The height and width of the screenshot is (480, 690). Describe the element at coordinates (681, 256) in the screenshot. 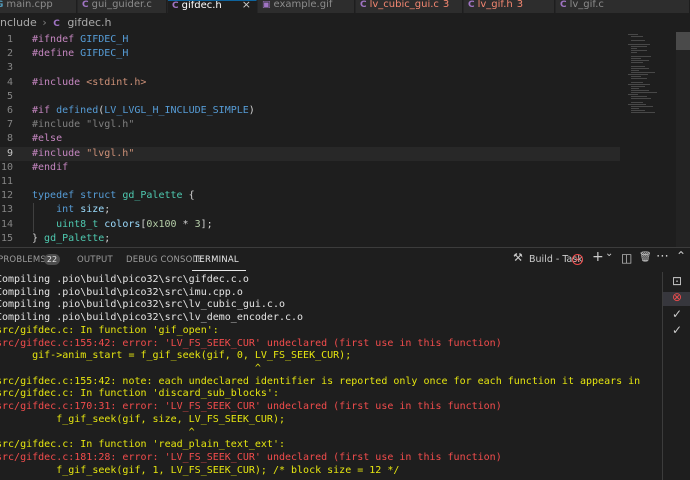

I see `maximize-panel-icon: ⌃` at that location.